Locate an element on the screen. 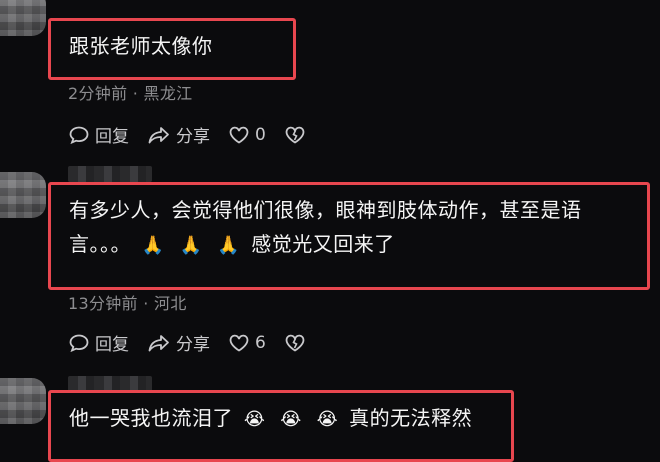  like-button: 6 is located at coordinates (247, 343).